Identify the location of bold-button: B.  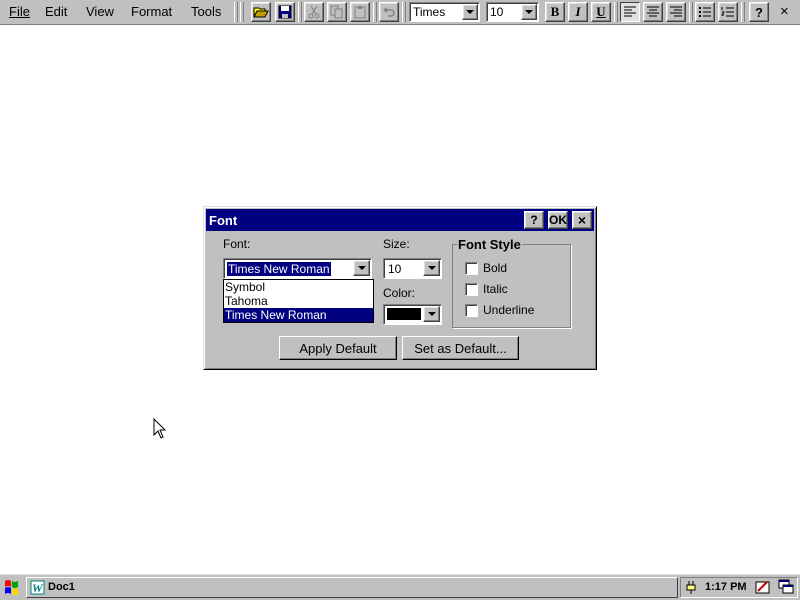
(555, 12).